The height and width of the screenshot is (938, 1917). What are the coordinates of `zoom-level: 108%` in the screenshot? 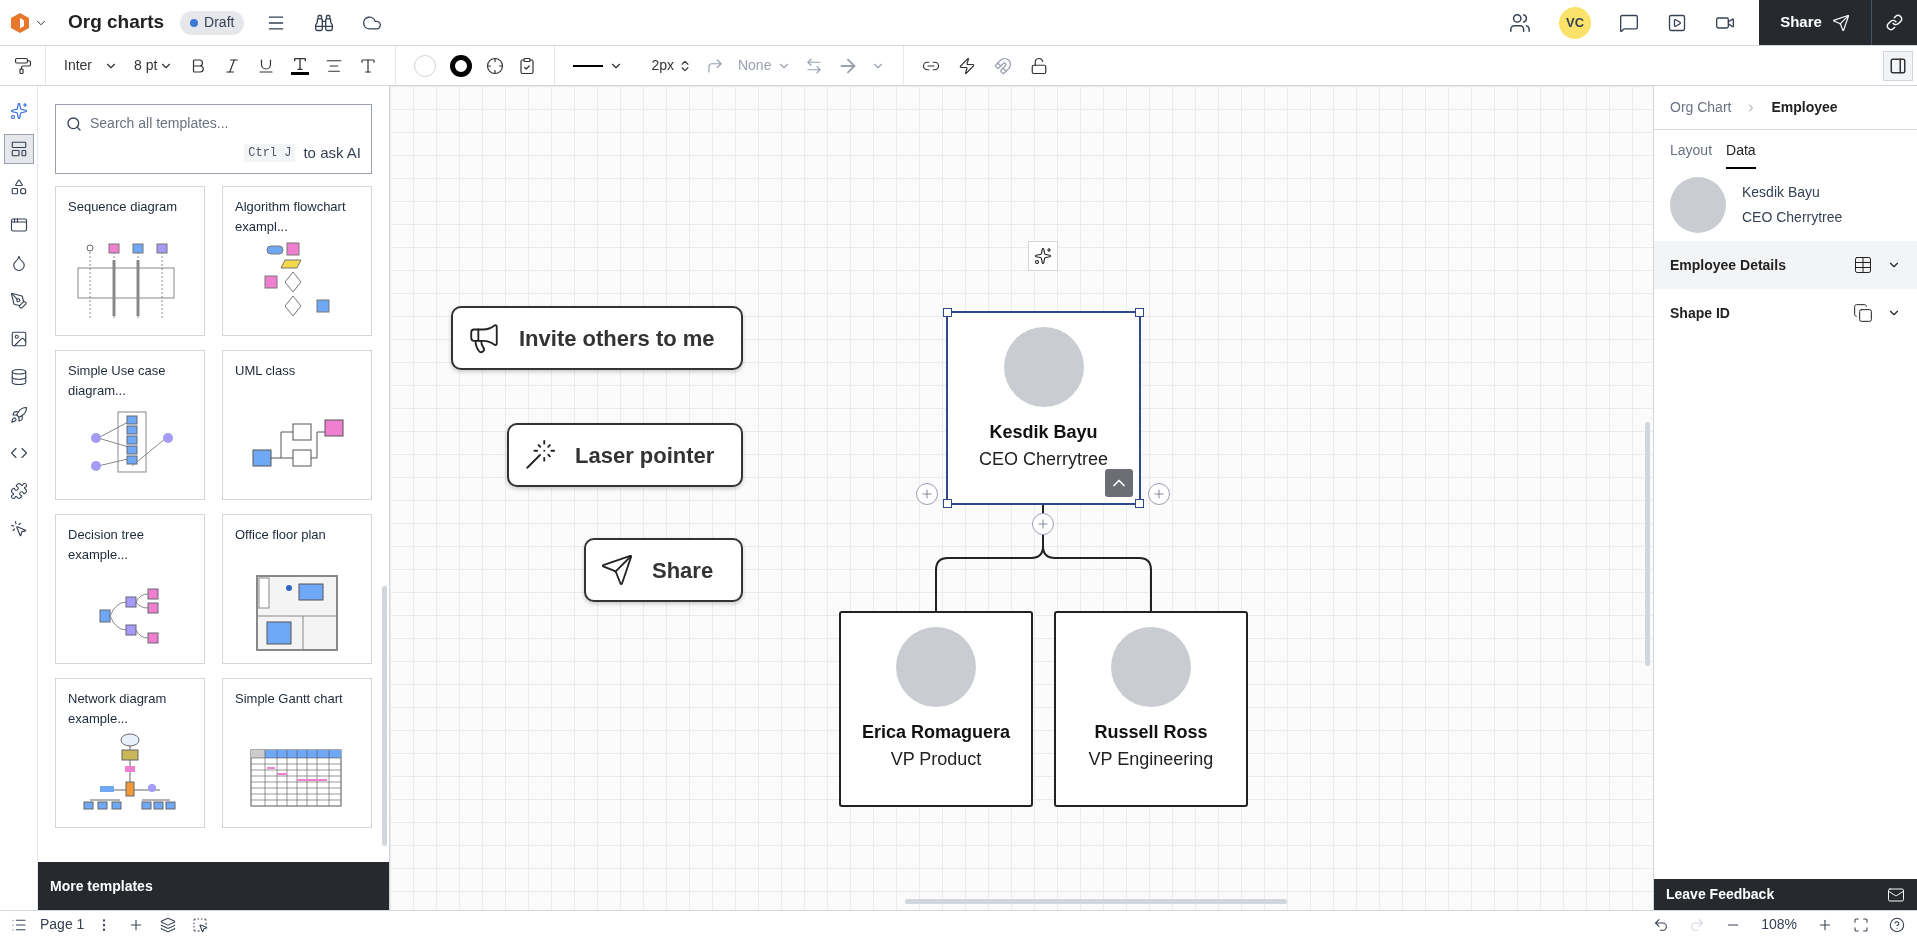 It's located at (1779, 924).